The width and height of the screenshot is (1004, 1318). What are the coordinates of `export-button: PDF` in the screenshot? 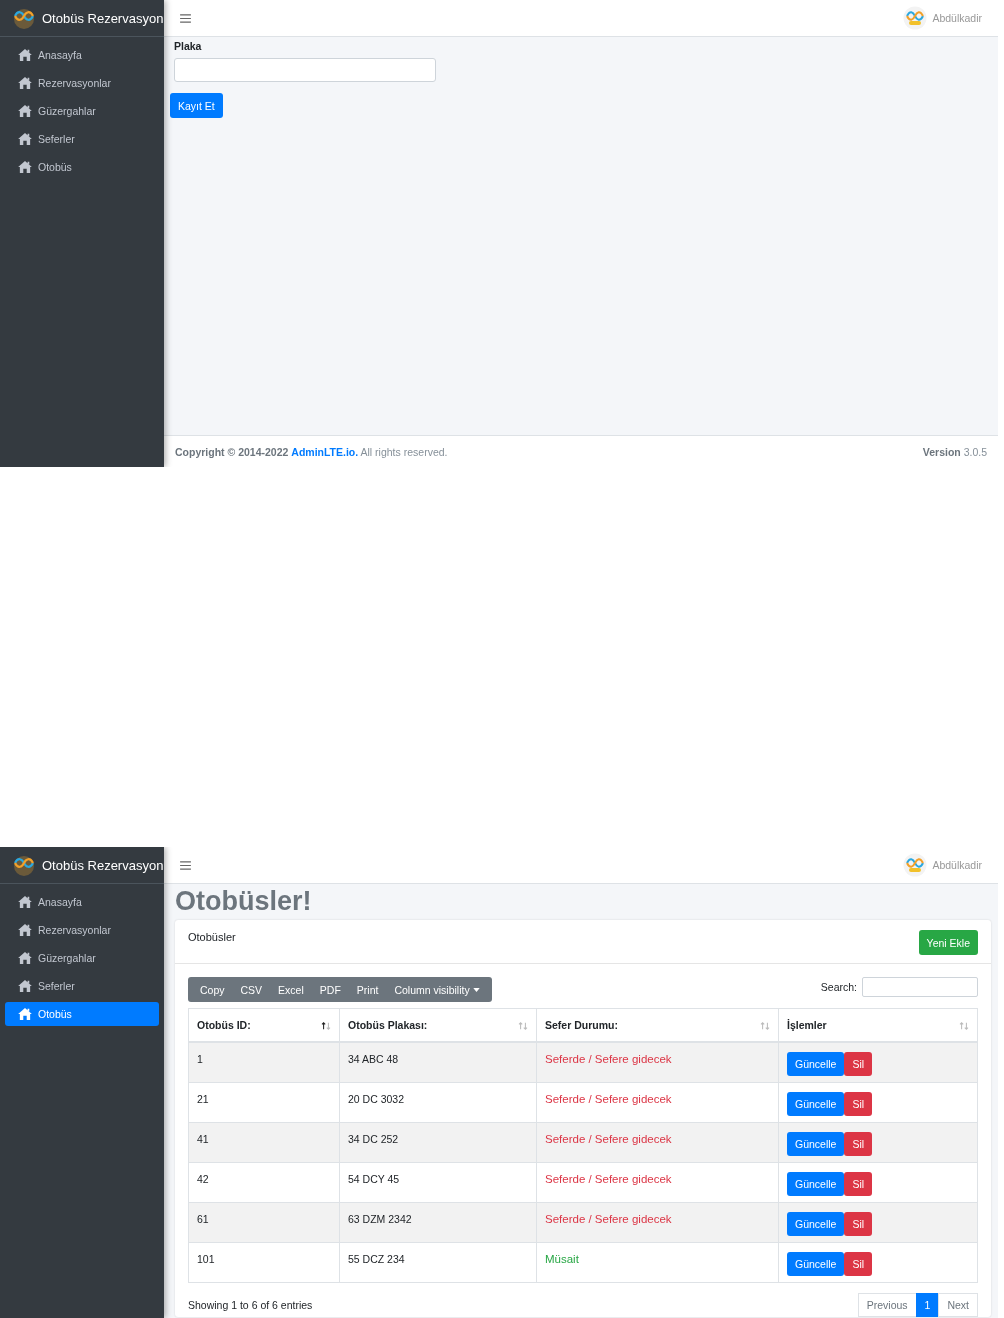 It's located at (330, 989).